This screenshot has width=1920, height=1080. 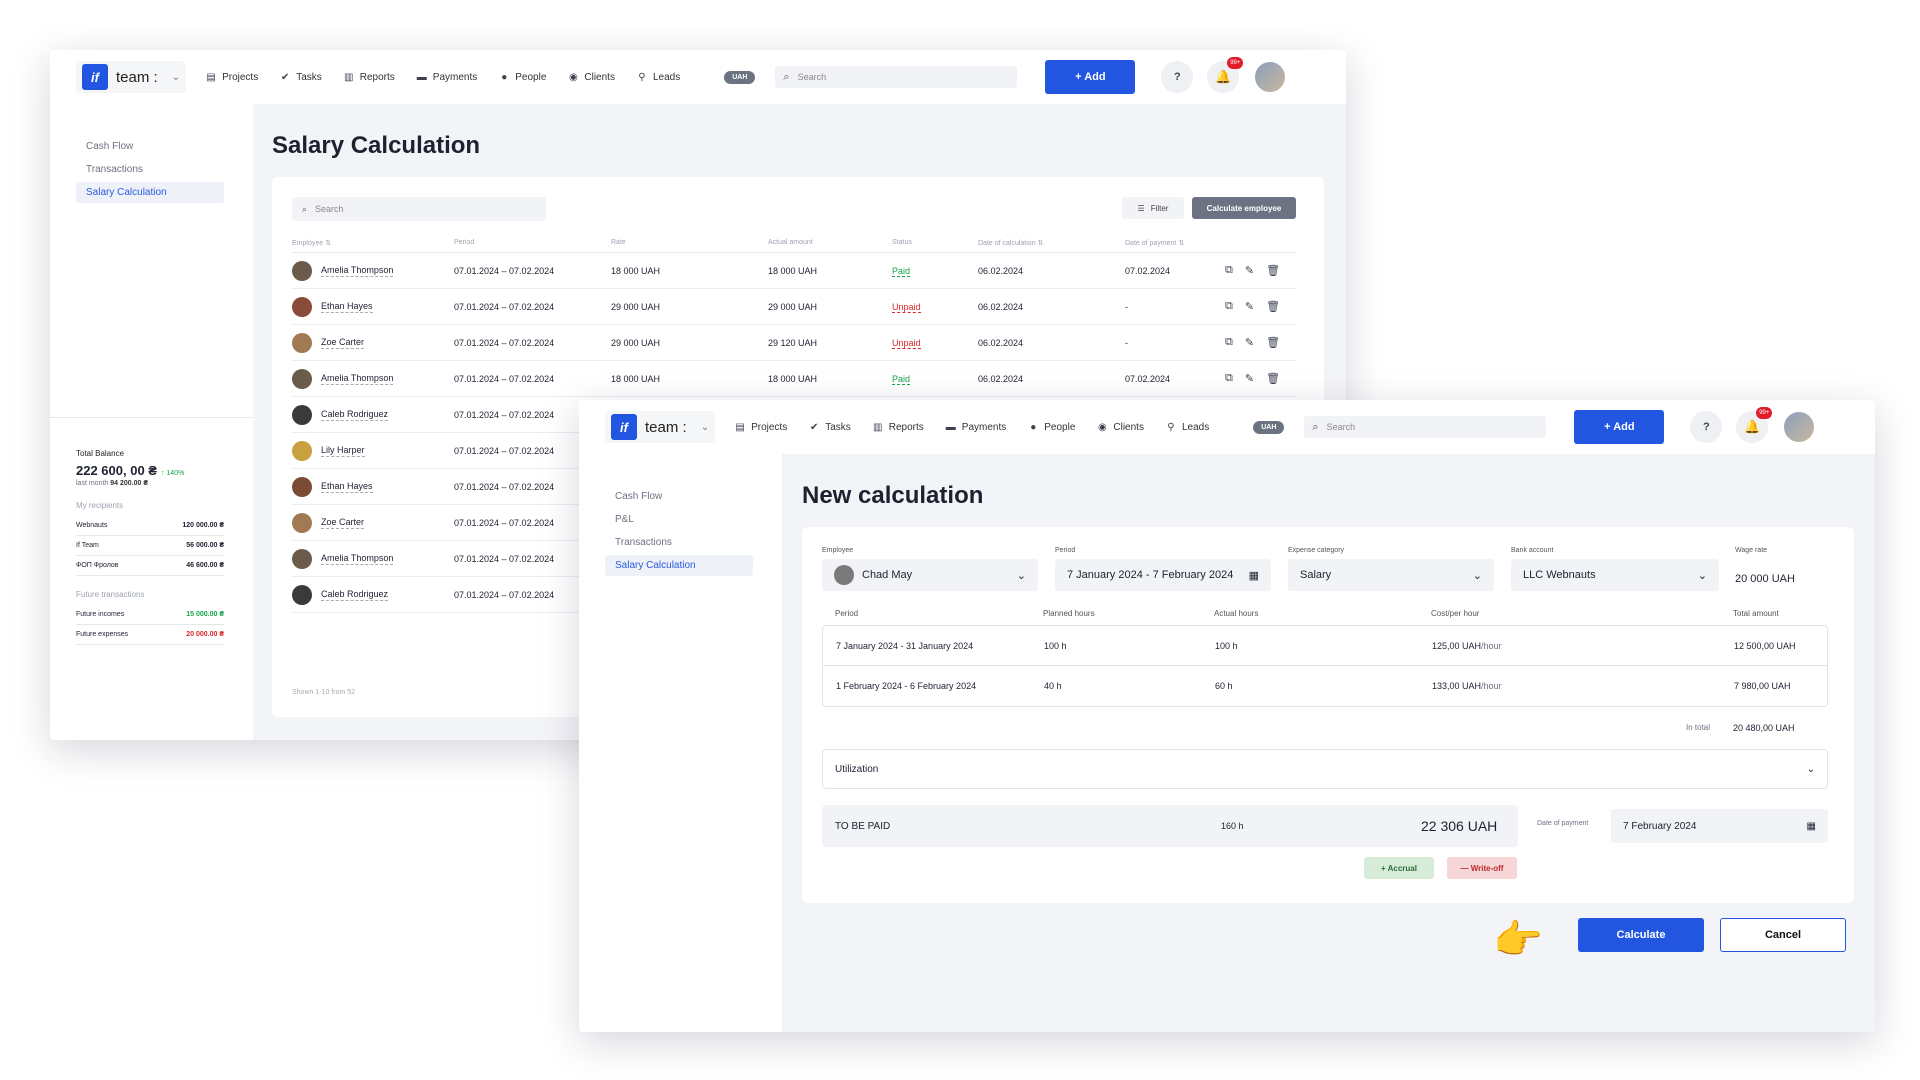 I want to click on table-search-input: ⌕ Search, so click(x=419, y=209).